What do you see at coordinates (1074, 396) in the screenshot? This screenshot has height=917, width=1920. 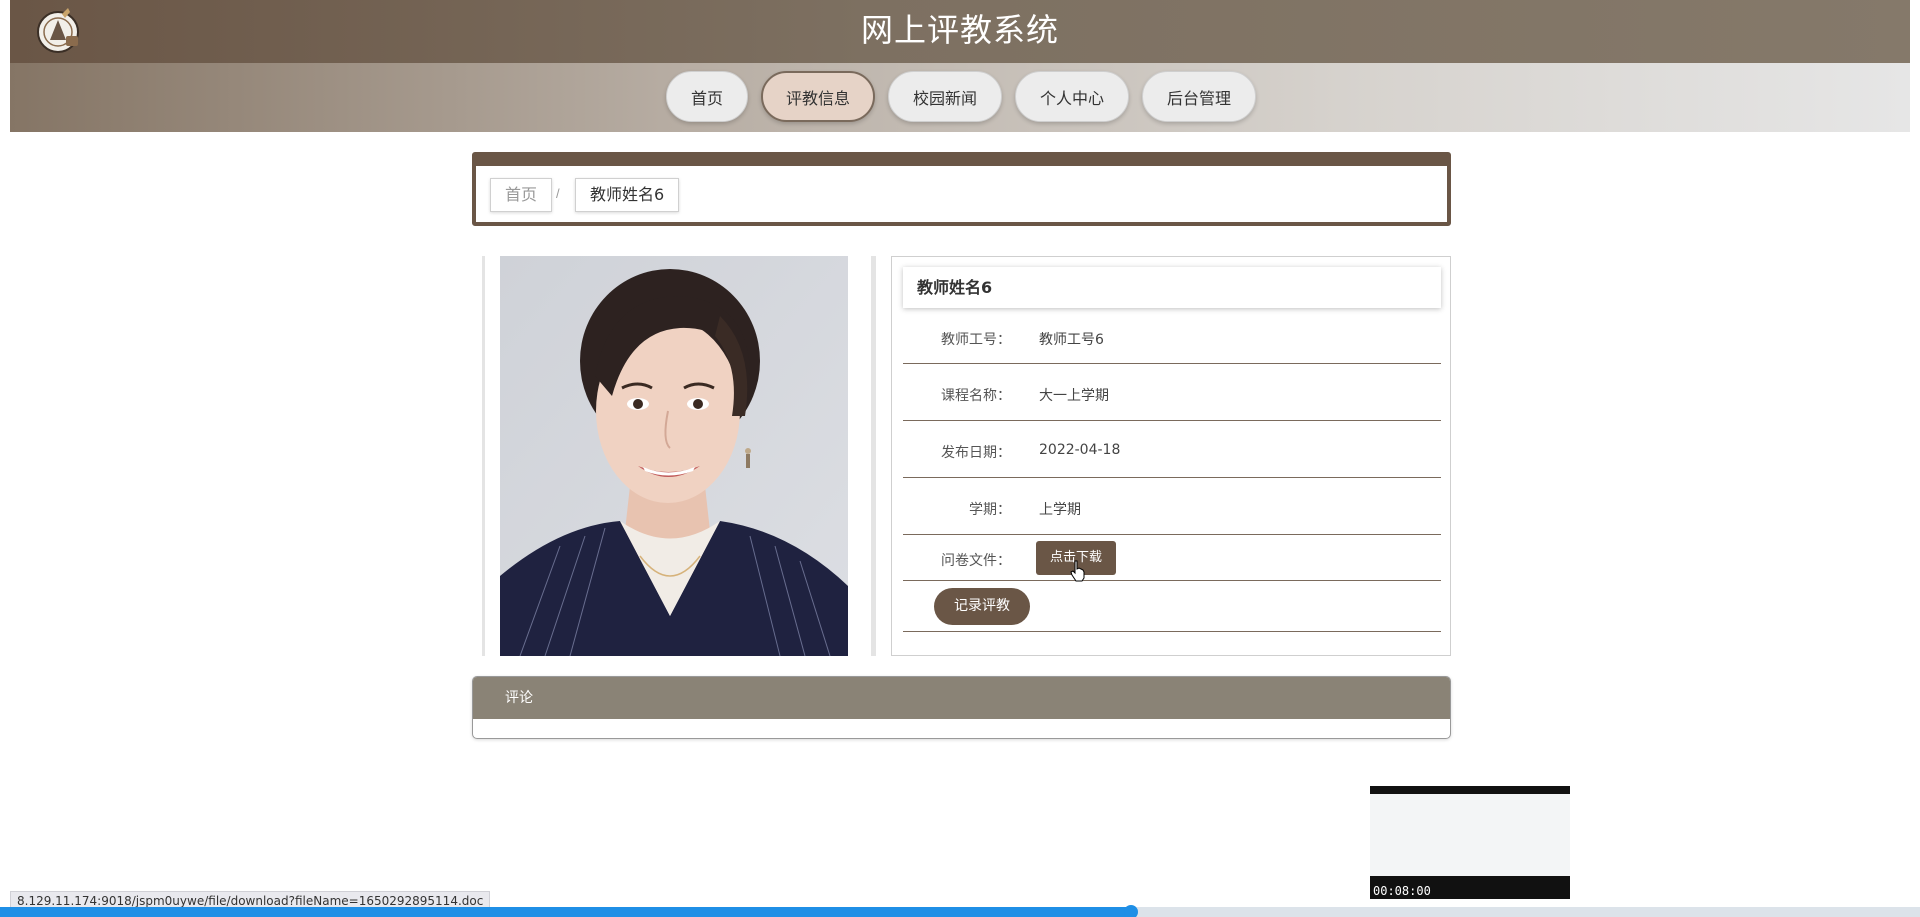 I see `field-value: 大一上学期` at bounding box center [1074, 396].